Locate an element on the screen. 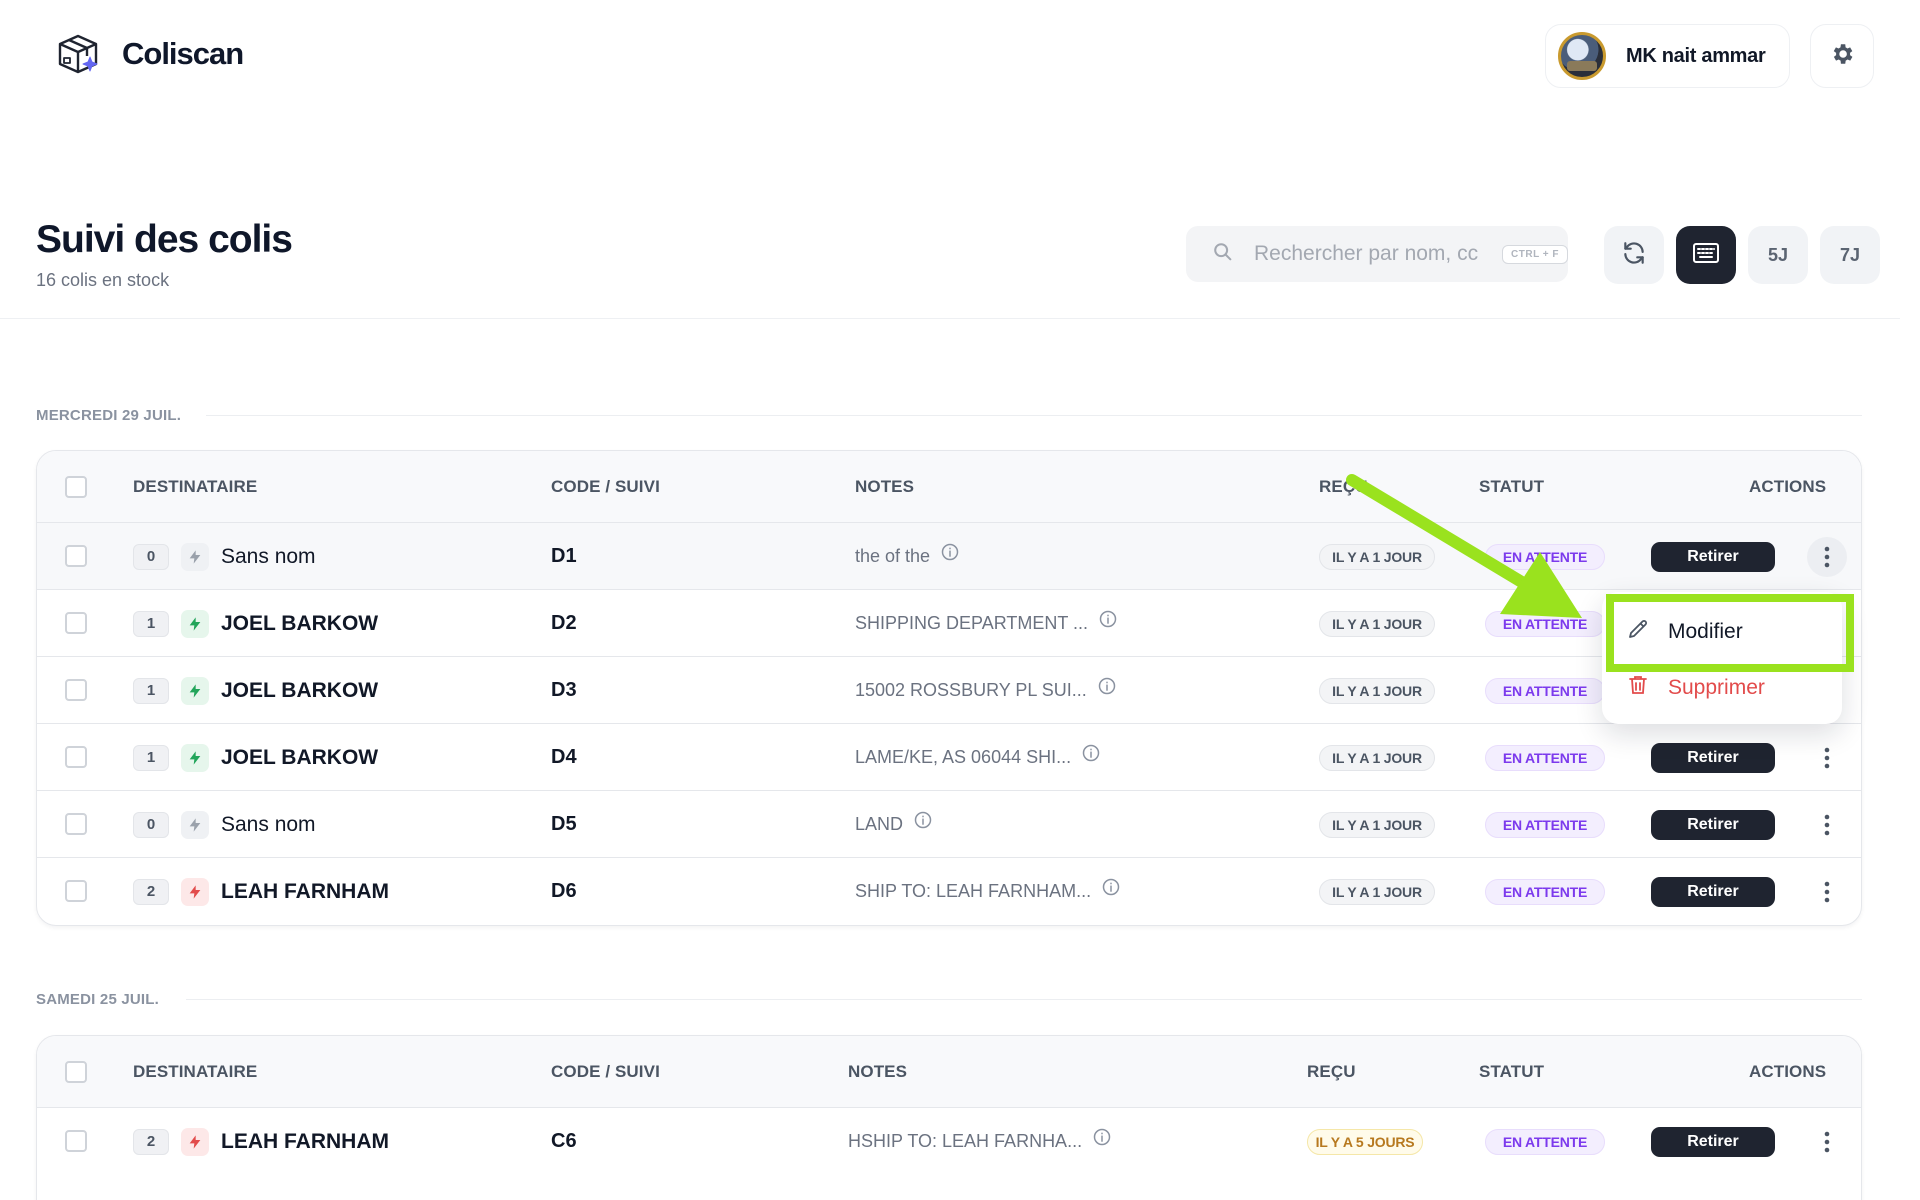  range-7-days-button: 7J is located at coordinates (1850, 255).